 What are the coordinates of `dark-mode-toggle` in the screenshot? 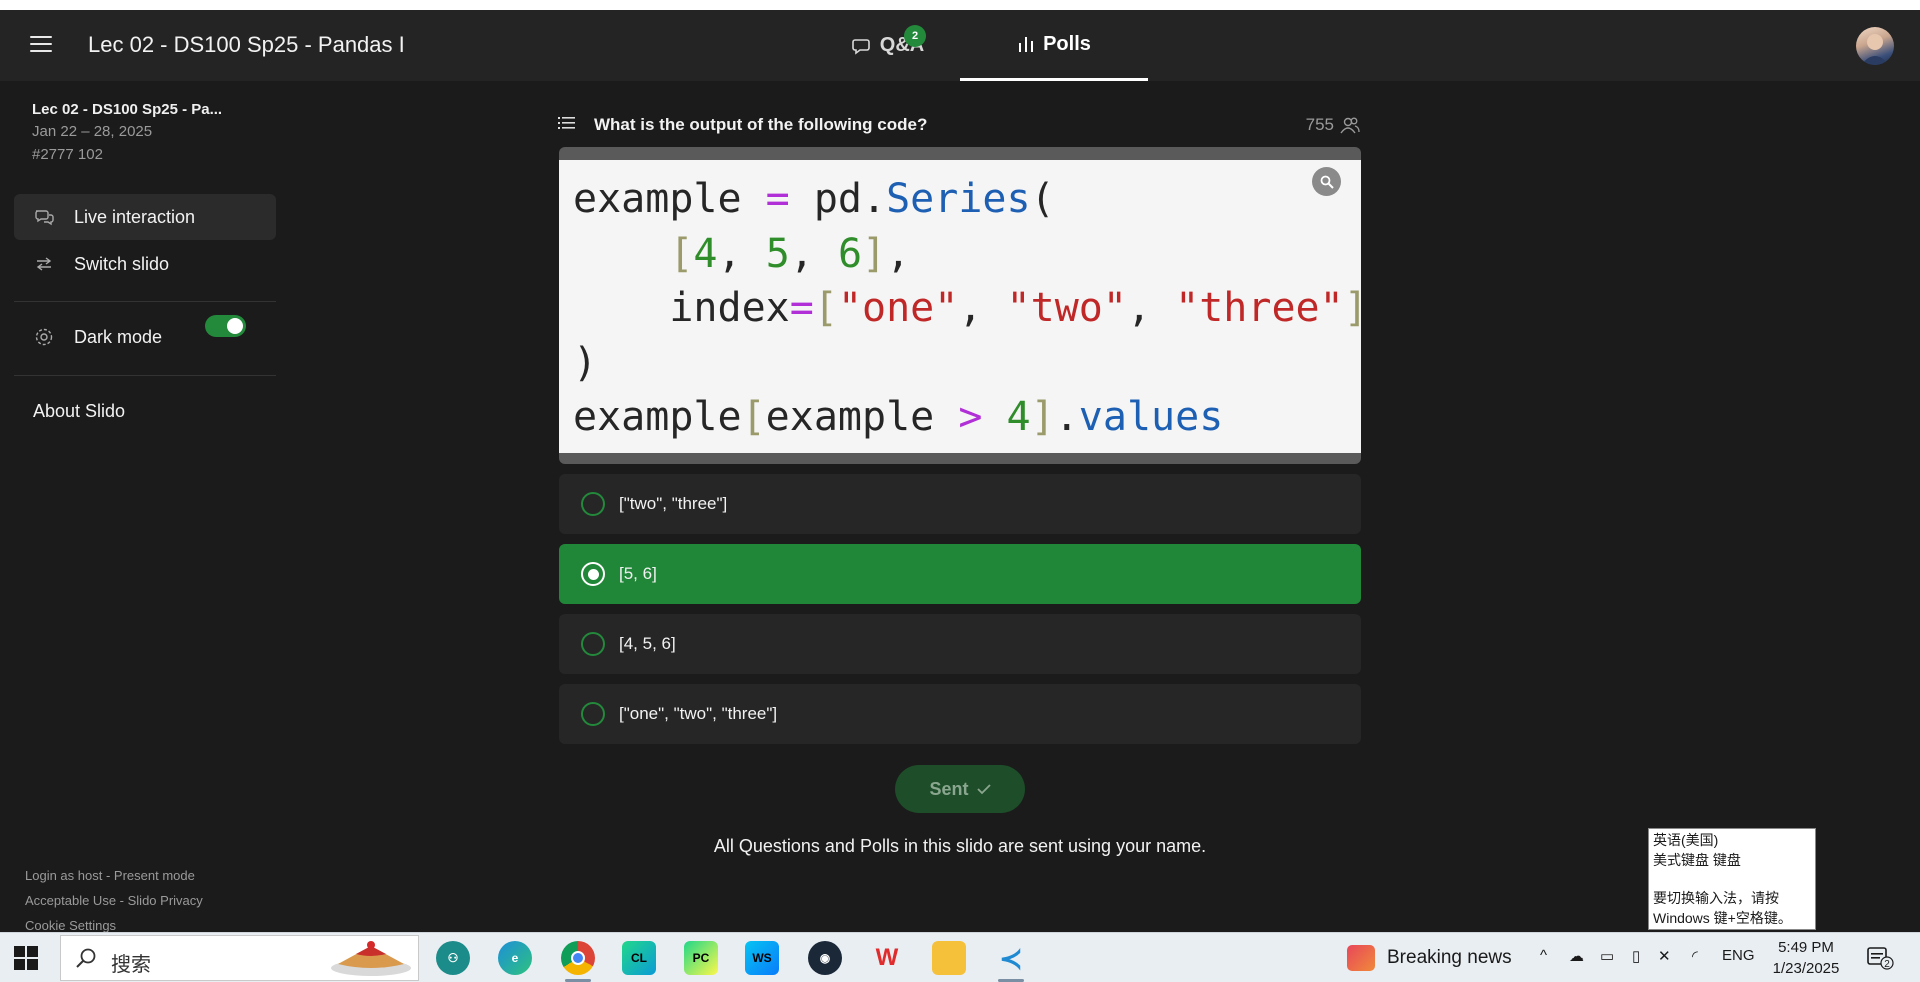 It's located at (225, 326).